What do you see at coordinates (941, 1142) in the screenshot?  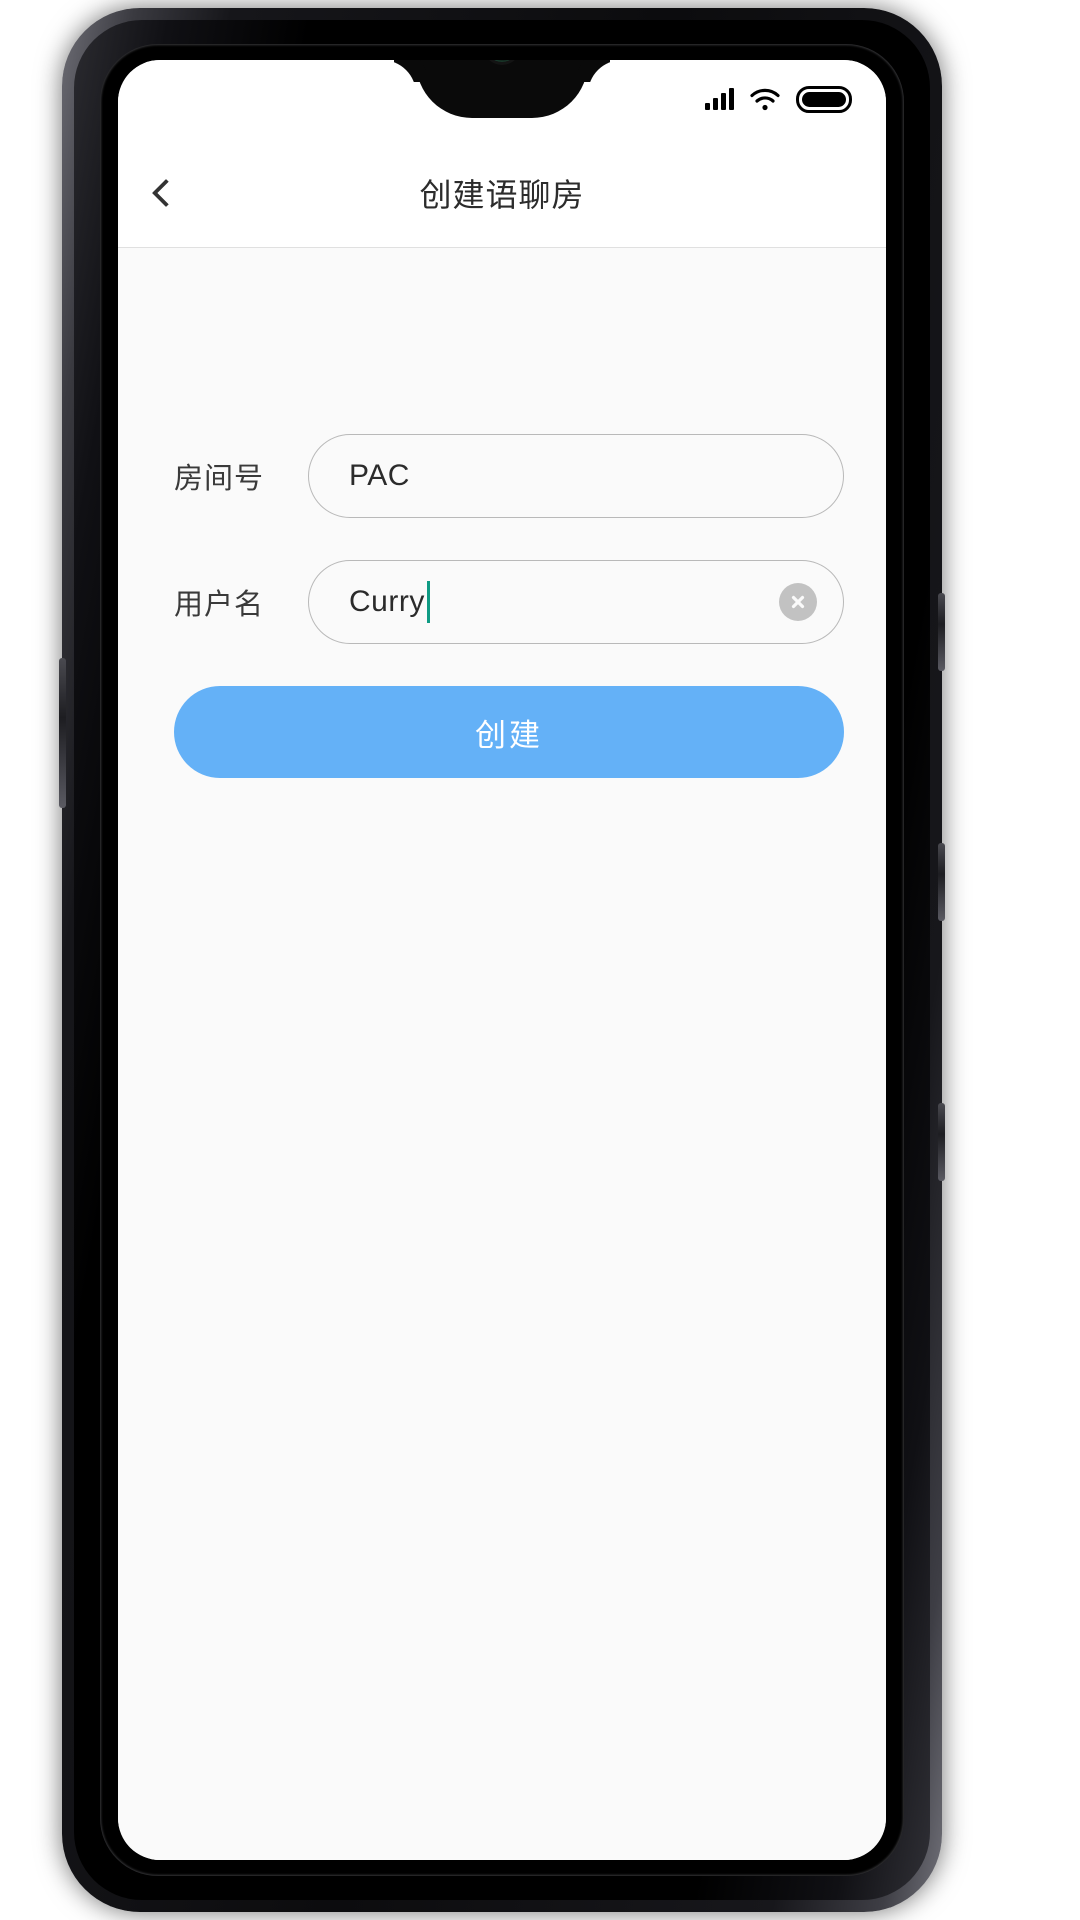 I see `volume-down-button` at bounding box center [941, 1142].